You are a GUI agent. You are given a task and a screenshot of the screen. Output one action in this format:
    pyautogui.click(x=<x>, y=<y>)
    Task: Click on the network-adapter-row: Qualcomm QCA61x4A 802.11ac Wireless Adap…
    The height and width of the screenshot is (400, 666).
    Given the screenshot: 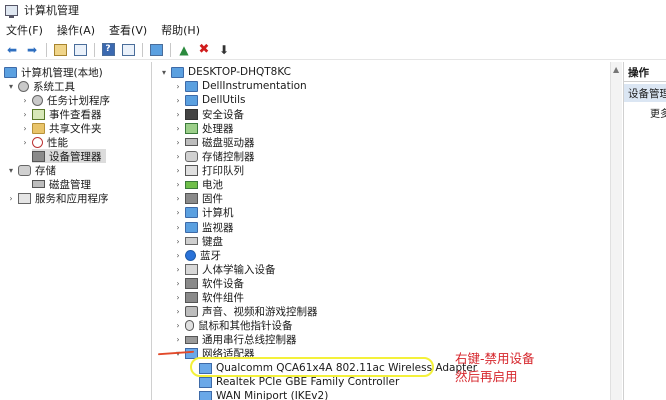 What is the action you would take?
    pyautogui.click(x=338, y=368)
    